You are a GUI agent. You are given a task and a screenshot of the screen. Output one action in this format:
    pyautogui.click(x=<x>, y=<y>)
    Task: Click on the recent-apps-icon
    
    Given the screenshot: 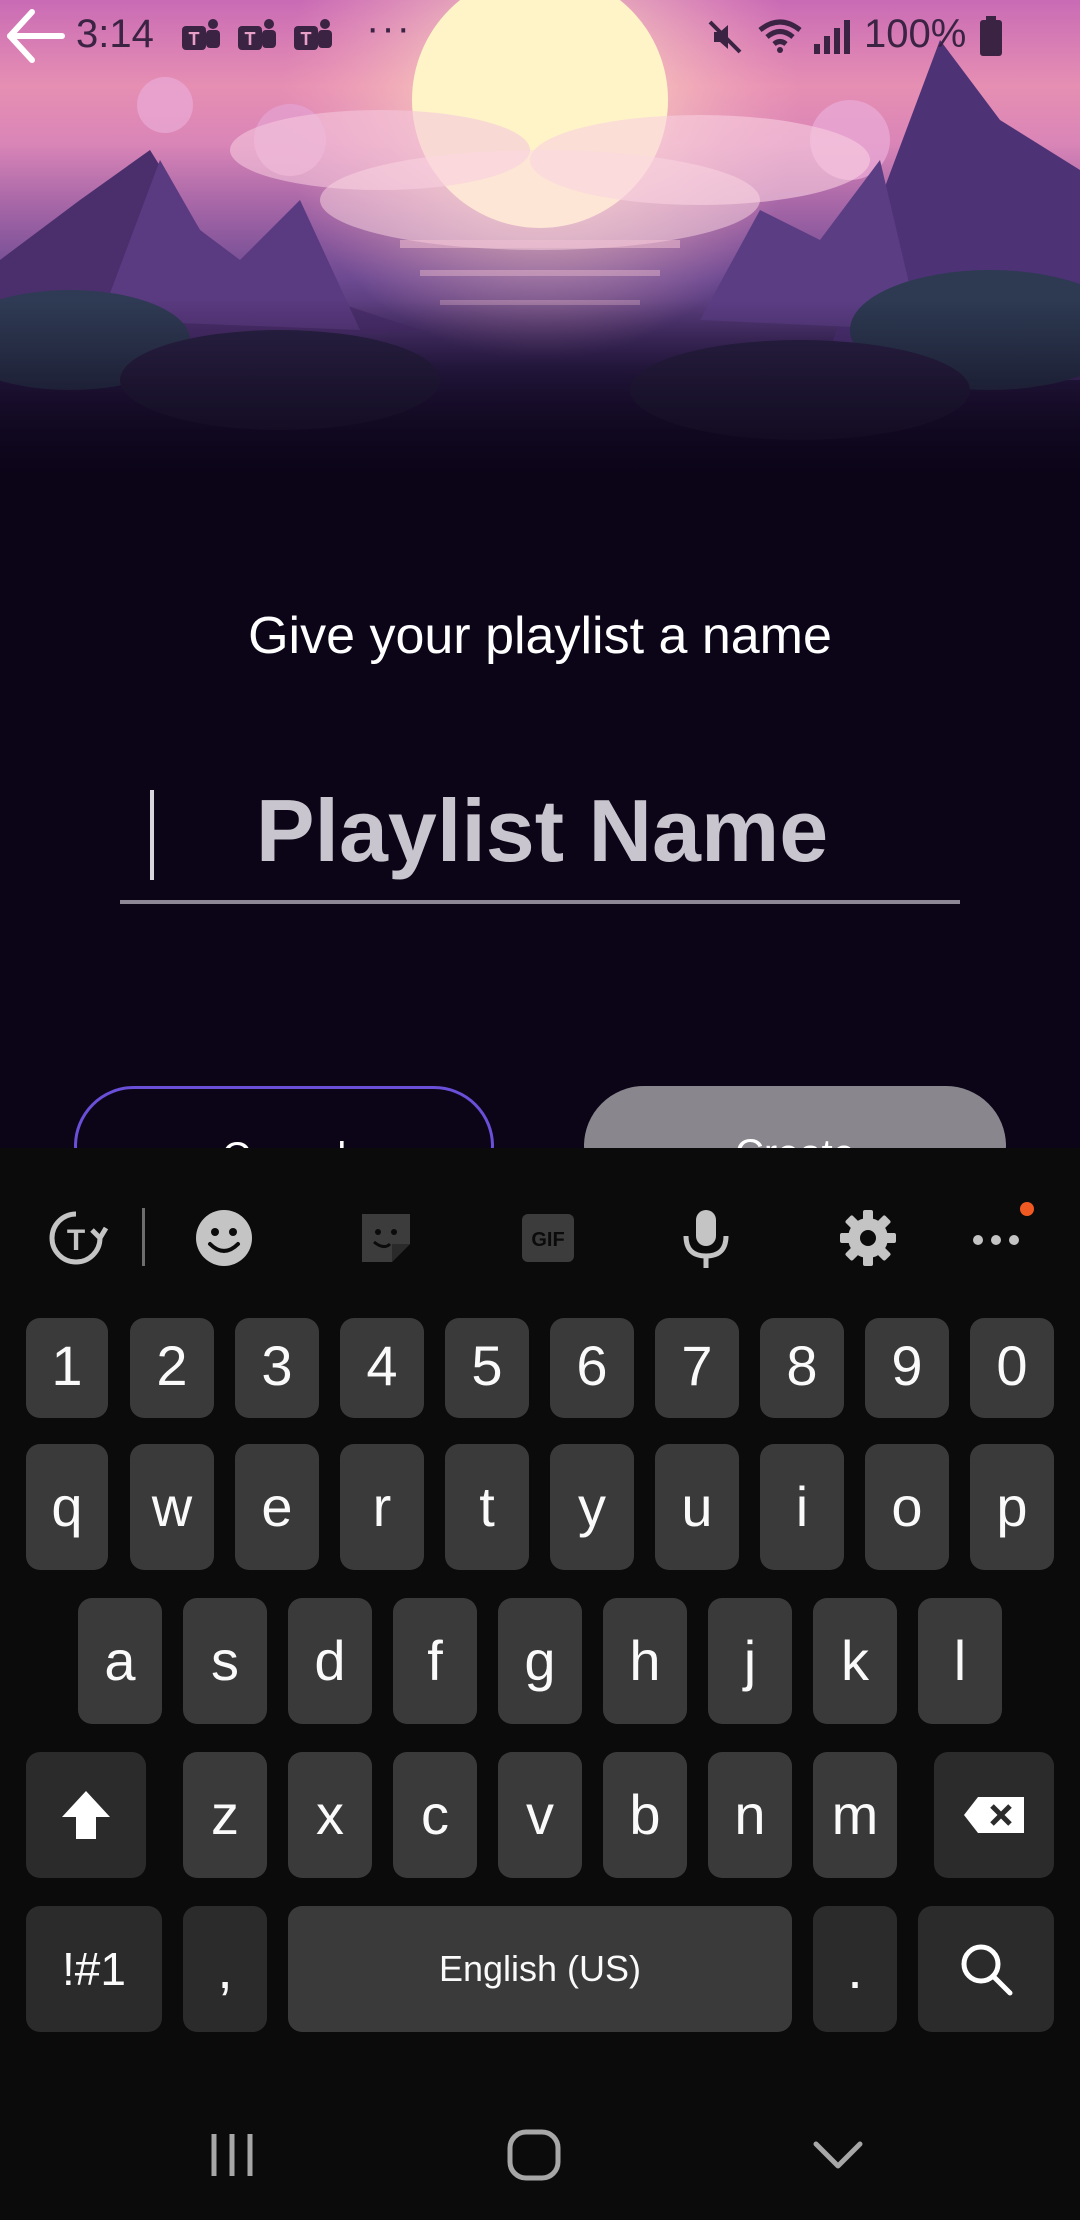 What is the action you would take?
    pyautogui.click(x=232, y=2155)
    